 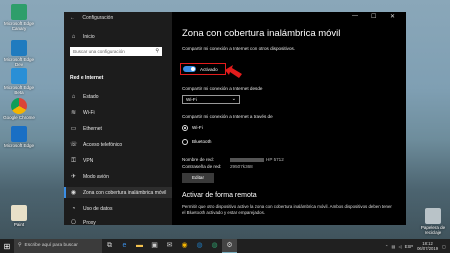 I want to click on clock: 18:12 06/07/2019, so click(x=427, y=246).